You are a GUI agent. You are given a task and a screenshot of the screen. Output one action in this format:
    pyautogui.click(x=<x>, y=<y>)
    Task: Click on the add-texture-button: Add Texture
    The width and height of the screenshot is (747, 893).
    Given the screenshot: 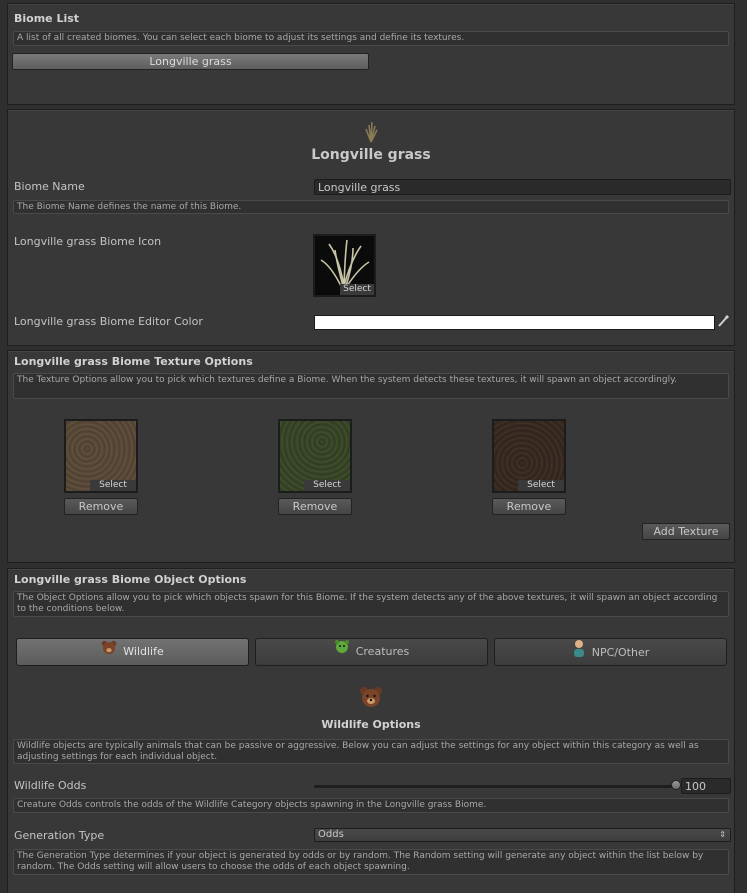 What is the action you would take?
    pyautogui.click(x=686, y=531)
    